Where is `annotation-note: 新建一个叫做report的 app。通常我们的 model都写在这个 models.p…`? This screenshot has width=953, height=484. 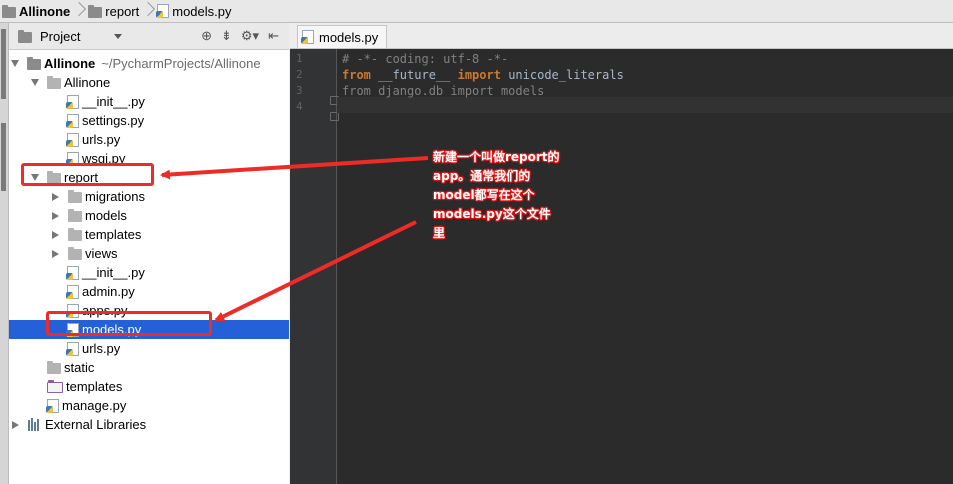 annotation-note: 新建一个叫做report的 app。通常我们的 model都写在这个 models.p… is located at coordinates (508, 195).